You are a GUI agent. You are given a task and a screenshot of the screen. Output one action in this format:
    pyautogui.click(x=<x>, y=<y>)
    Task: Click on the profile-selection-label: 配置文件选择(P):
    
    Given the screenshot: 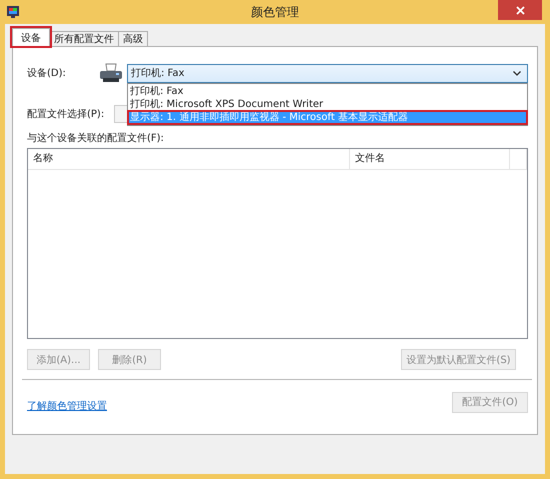 What is the action you would take?
    pyautogui.click(x=65, y=114)
    